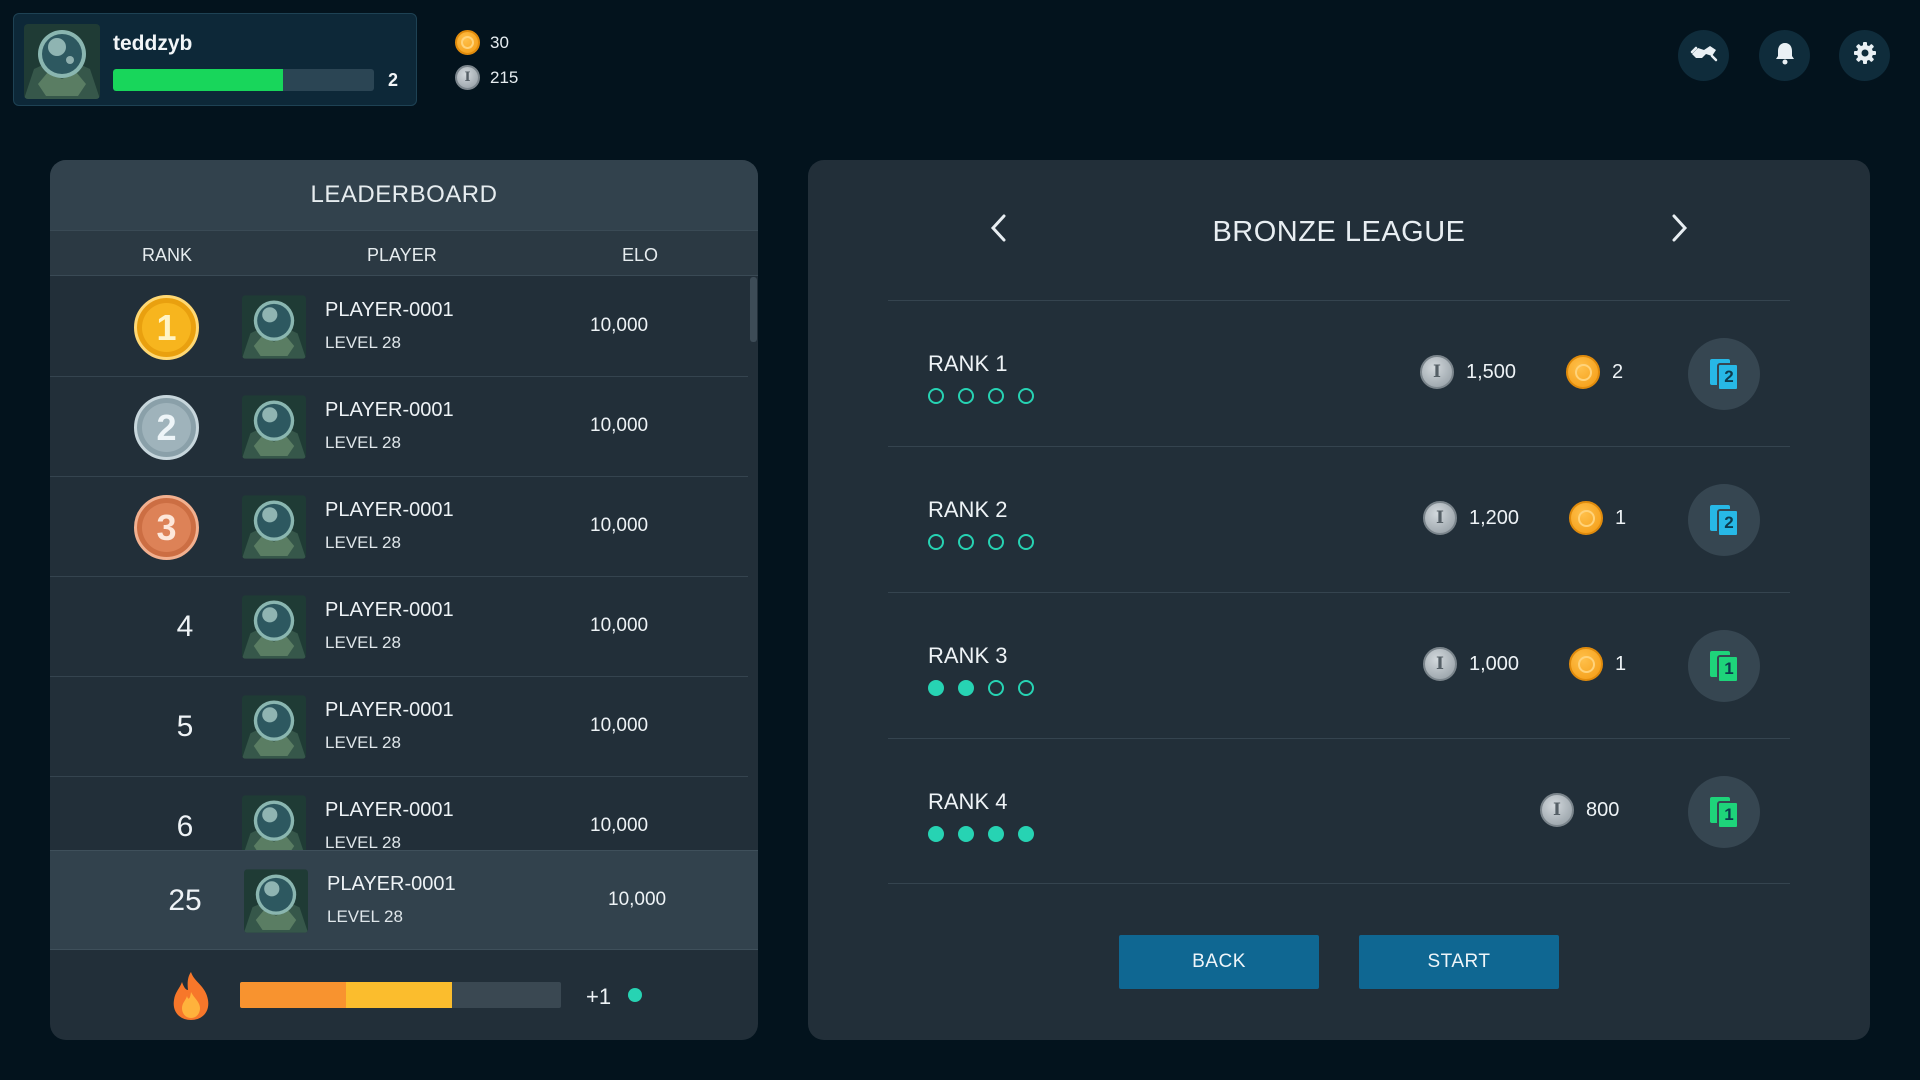  I want to click on my-rank: 25, so click(185, 900).